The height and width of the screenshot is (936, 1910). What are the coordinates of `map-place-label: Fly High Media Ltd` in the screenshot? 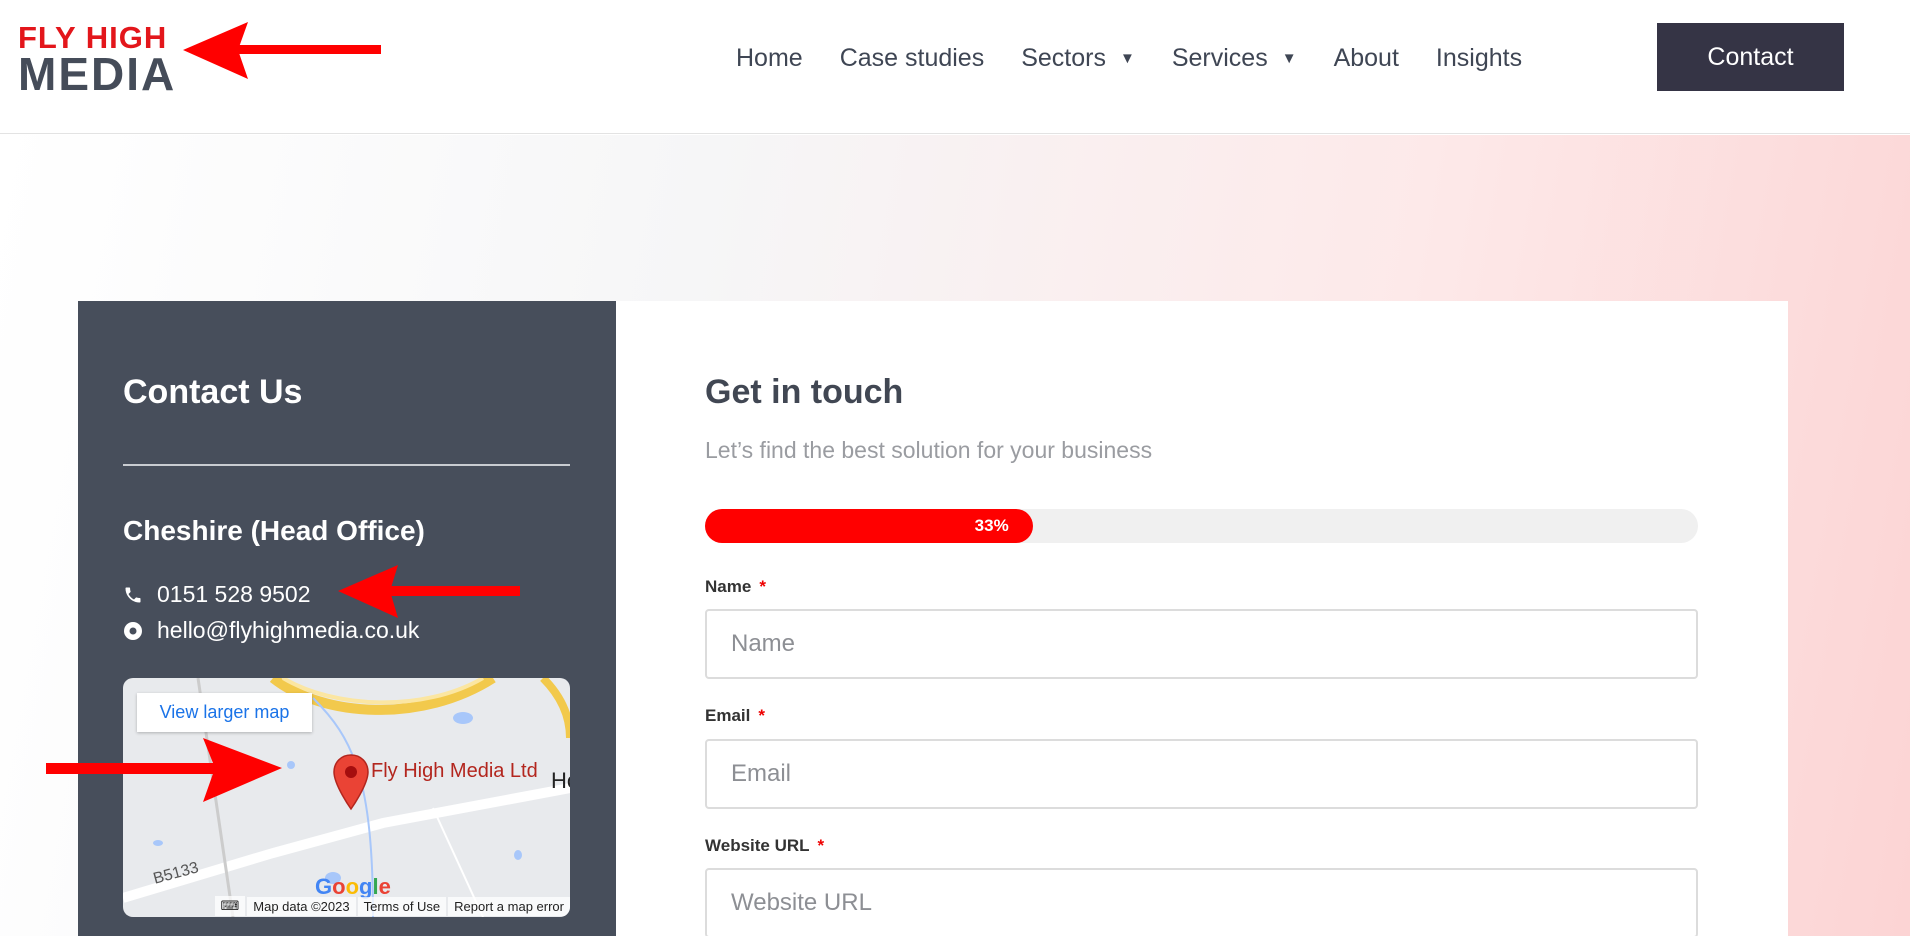 It's located at (454, 771).